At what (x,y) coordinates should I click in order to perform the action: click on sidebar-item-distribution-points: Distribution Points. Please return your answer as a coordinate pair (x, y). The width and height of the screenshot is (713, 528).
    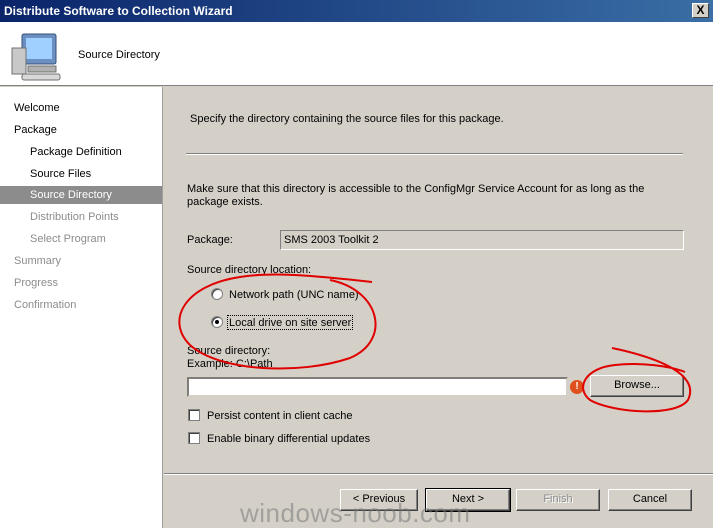
    Looking at the image, I should click on (74, 217).